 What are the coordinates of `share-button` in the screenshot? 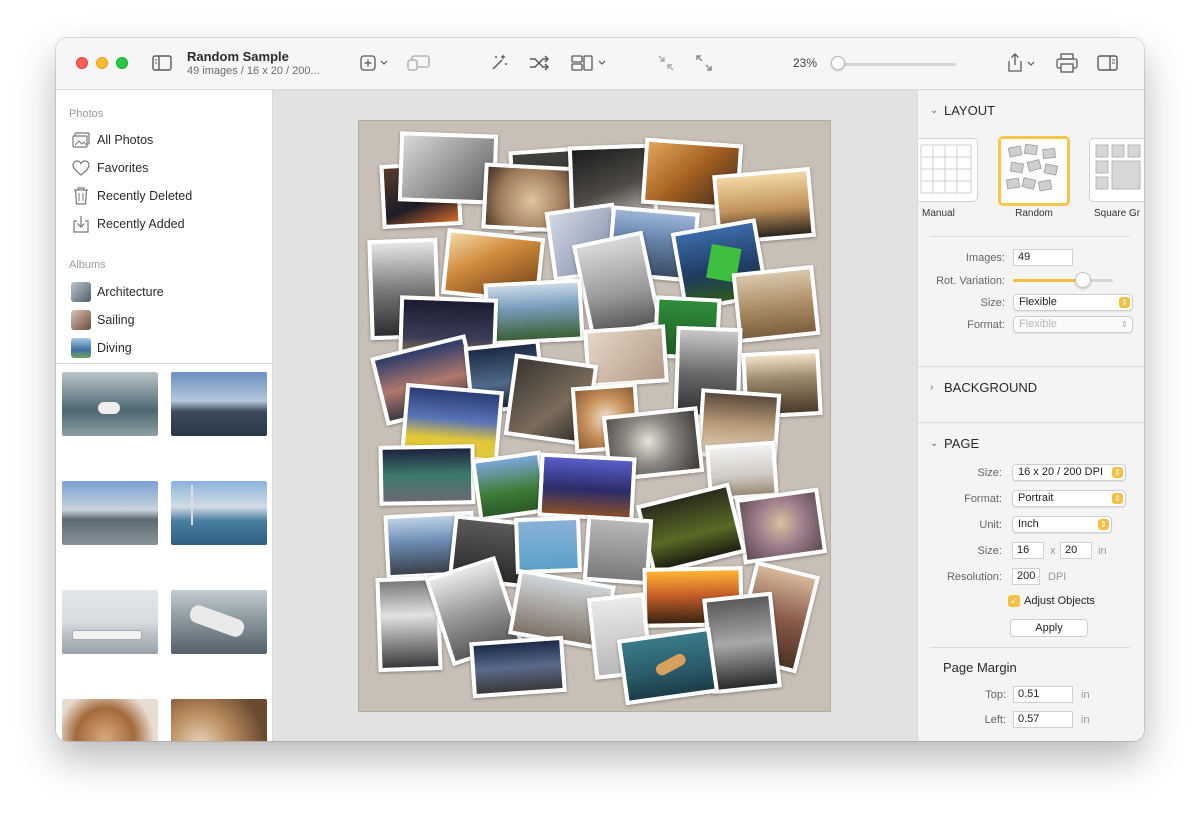 It's located at (1022, 63).